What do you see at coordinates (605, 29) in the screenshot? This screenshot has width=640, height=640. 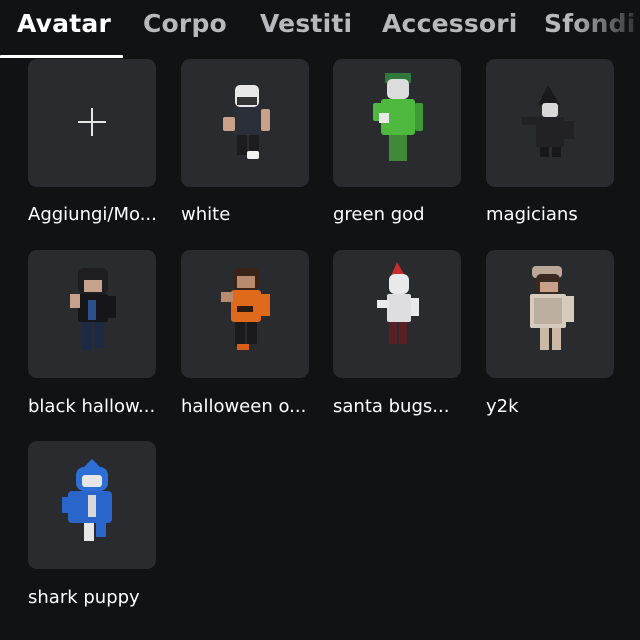 I see `tab-scroll-fade` at bounding box center [605, 29].